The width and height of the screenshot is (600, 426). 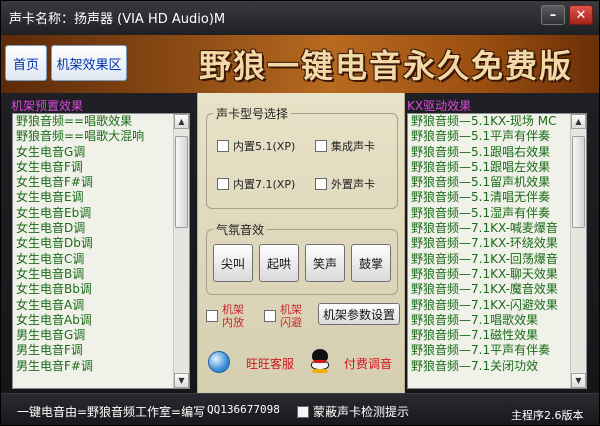 What do you see at coordinates (93, 136) in the screenshot?
I see `list-item: 野狼音频==唱歌大混响` at bounding box center [93, 136].